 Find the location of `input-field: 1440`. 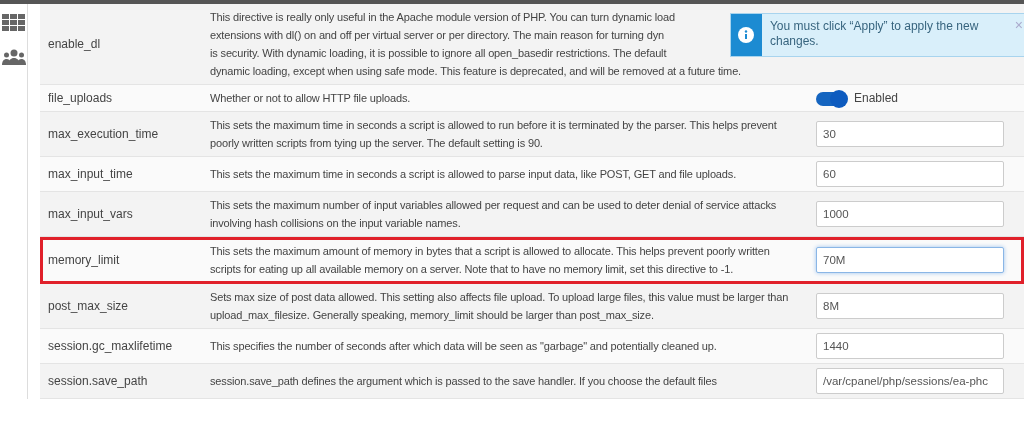

input-field: 1440 is located at coordinates (910, 346).